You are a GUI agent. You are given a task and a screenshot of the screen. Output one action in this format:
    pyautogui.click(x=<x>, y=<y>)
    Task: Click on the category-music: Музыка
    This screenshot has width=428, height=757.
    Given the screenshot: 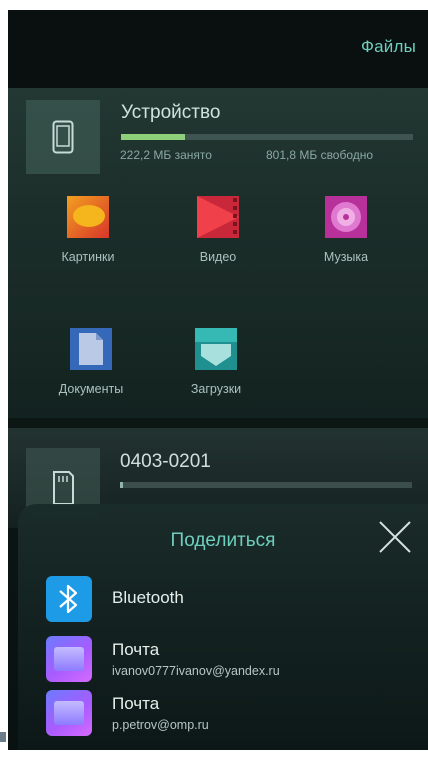 What is the action you would take?
    pyautogui.click(x=346, y=230)
    